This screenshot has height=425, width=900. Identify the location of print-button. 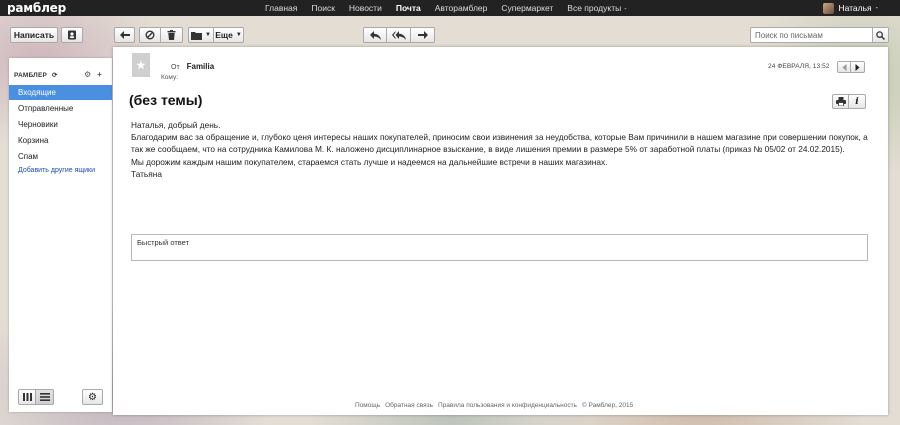
(840, 101).